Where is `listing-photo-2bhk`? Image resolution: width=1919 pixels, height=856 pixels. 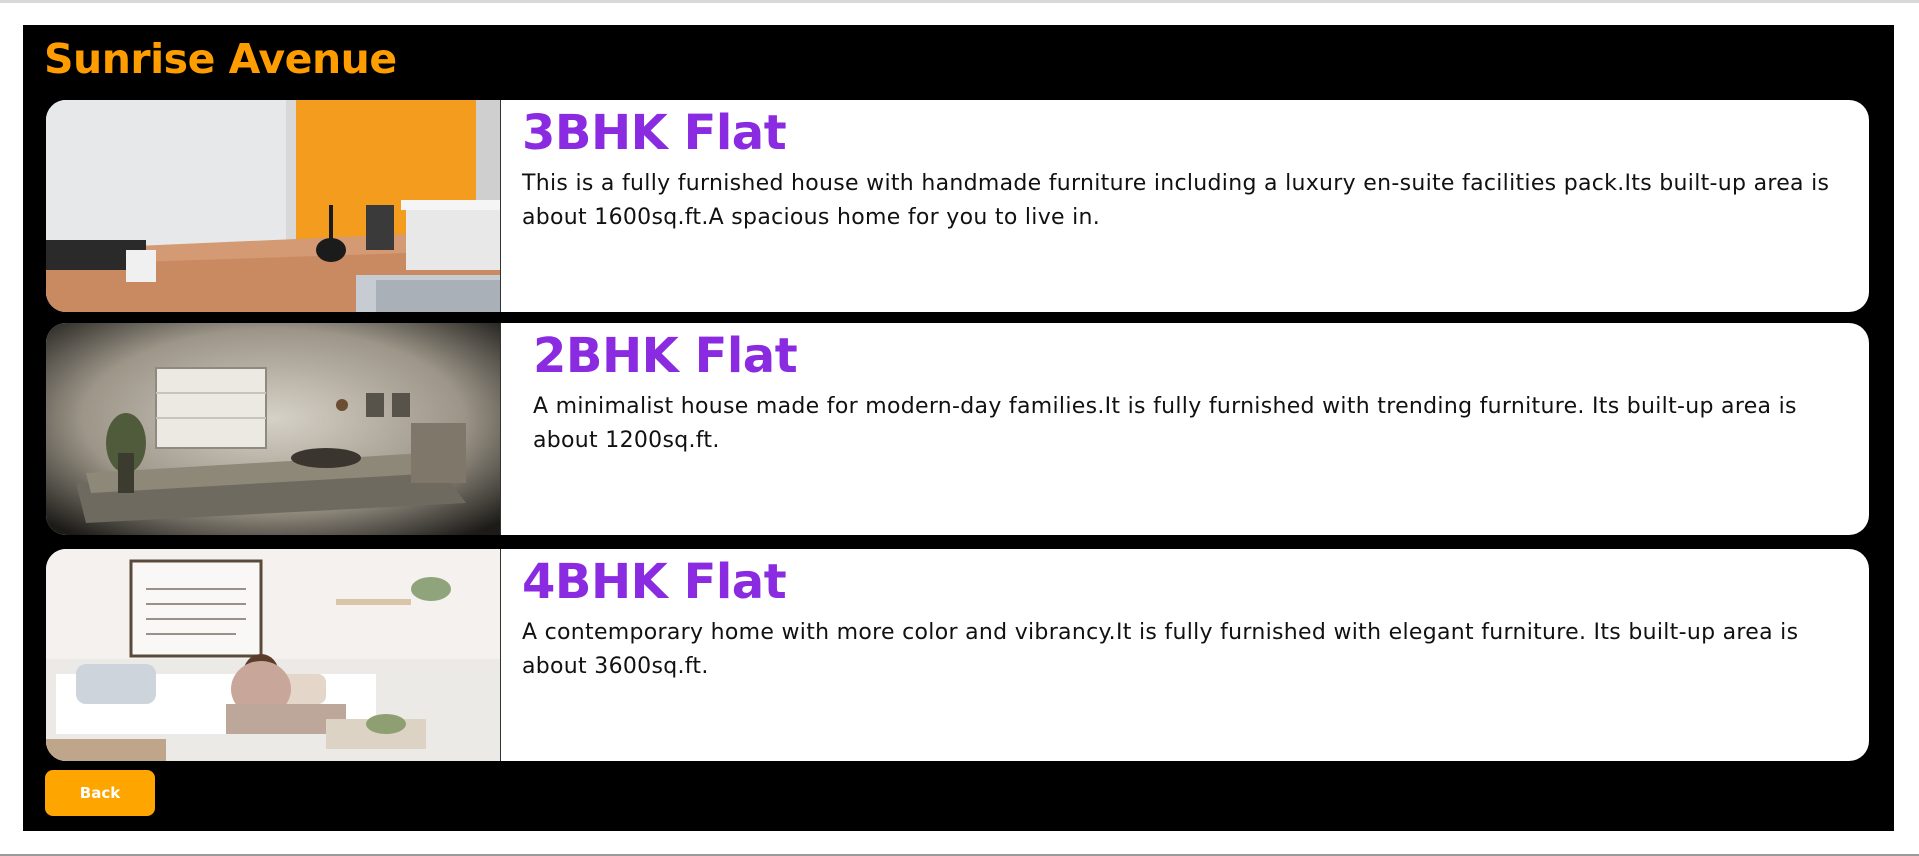
listing-photo-2bhk is located at coordinates (273, 429).